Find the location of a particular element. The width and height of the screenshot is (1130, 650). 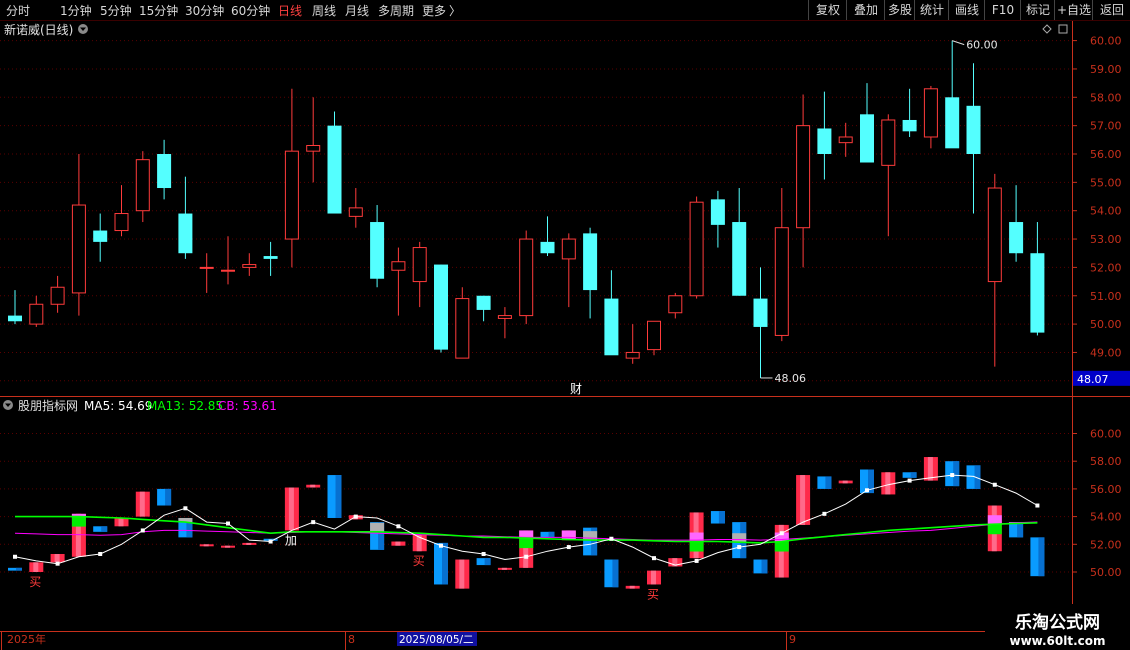

period-tab-5min: 5分钟 is located at coordinates (116, 10).